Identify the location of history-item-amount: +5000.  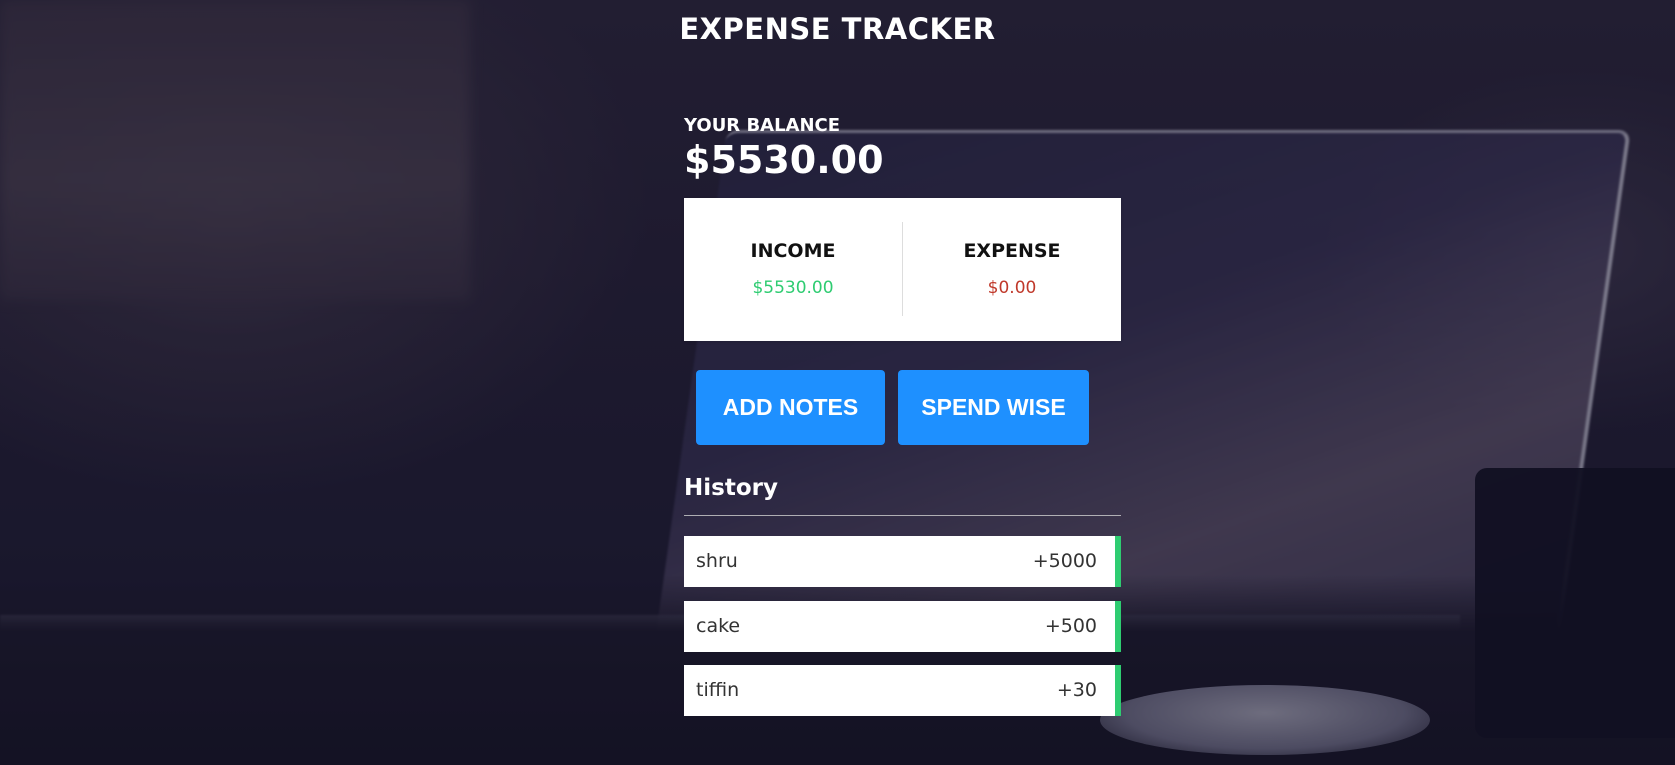
(1064, 561).